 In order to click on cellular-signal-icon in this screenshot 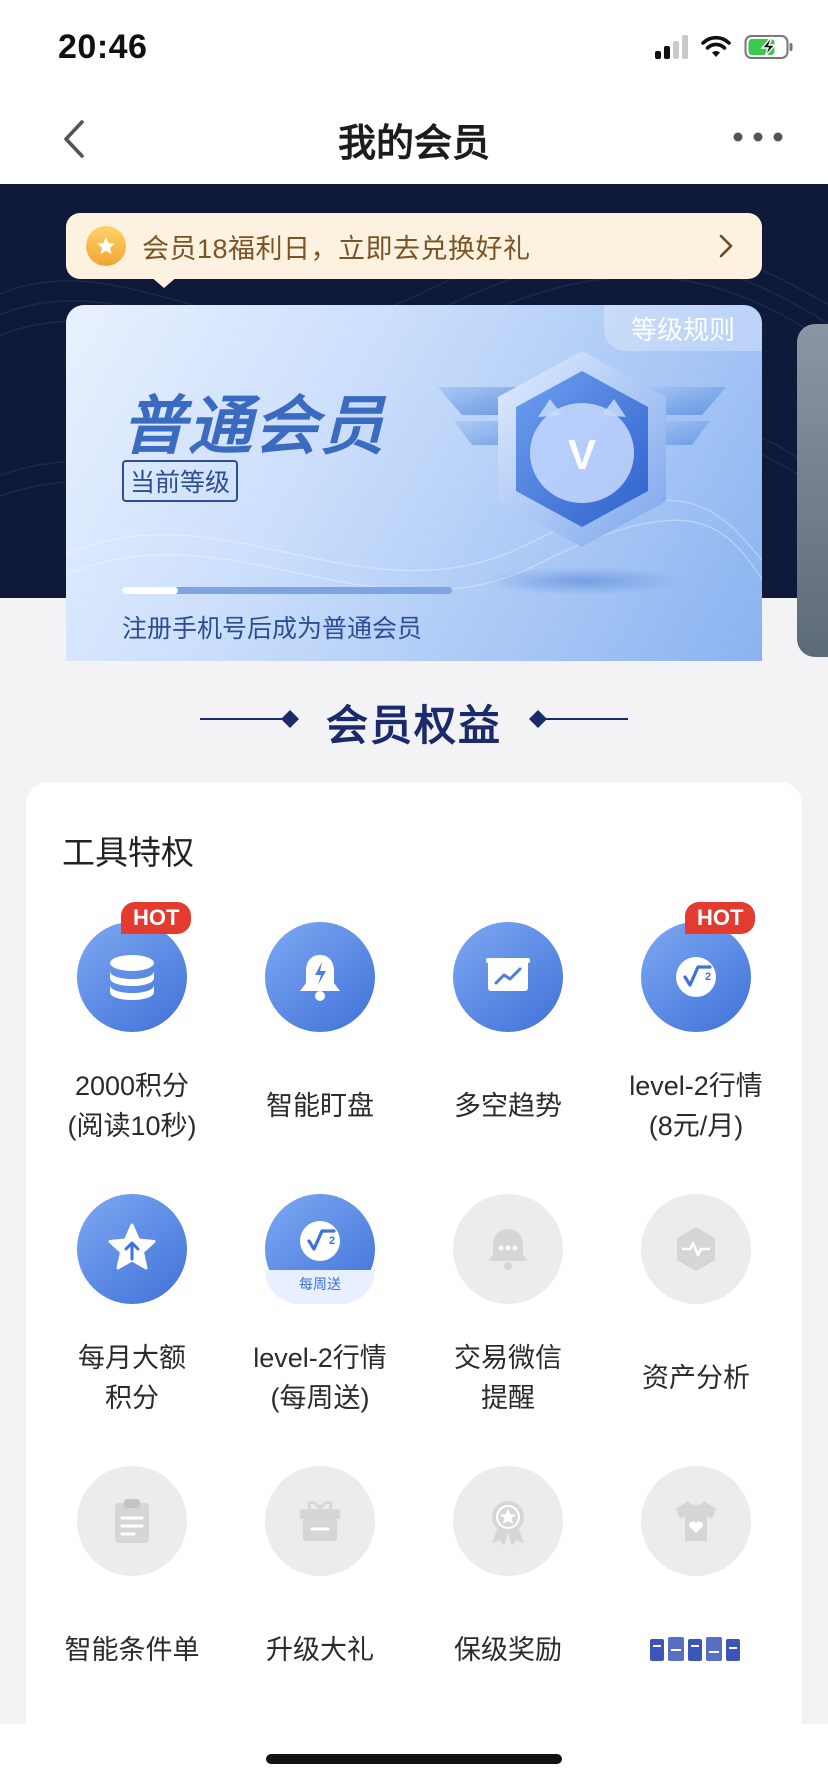, I will do `click(671, 47)`.